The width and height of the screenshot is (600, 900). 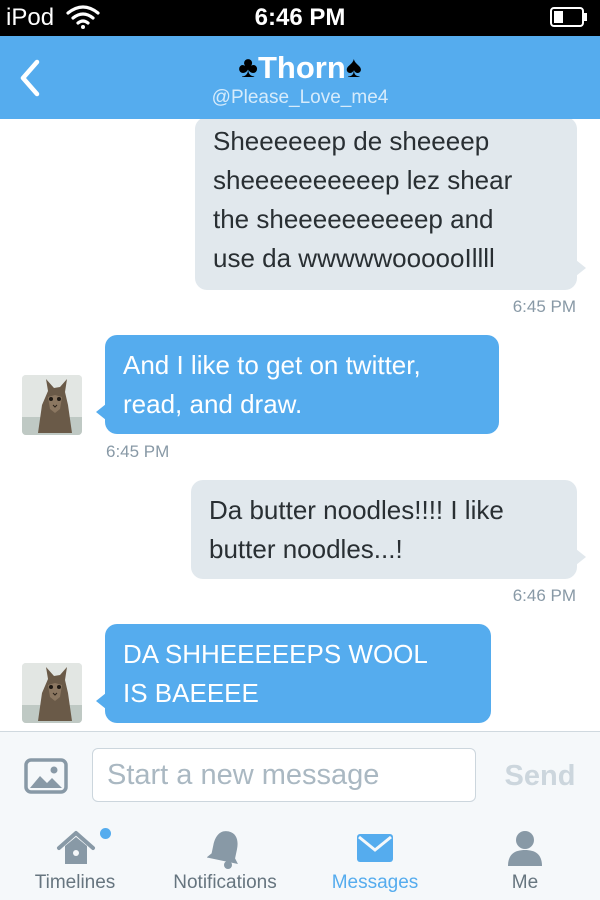 I want to click on tab-notifications: Notifications, so click(x=225, y=859).